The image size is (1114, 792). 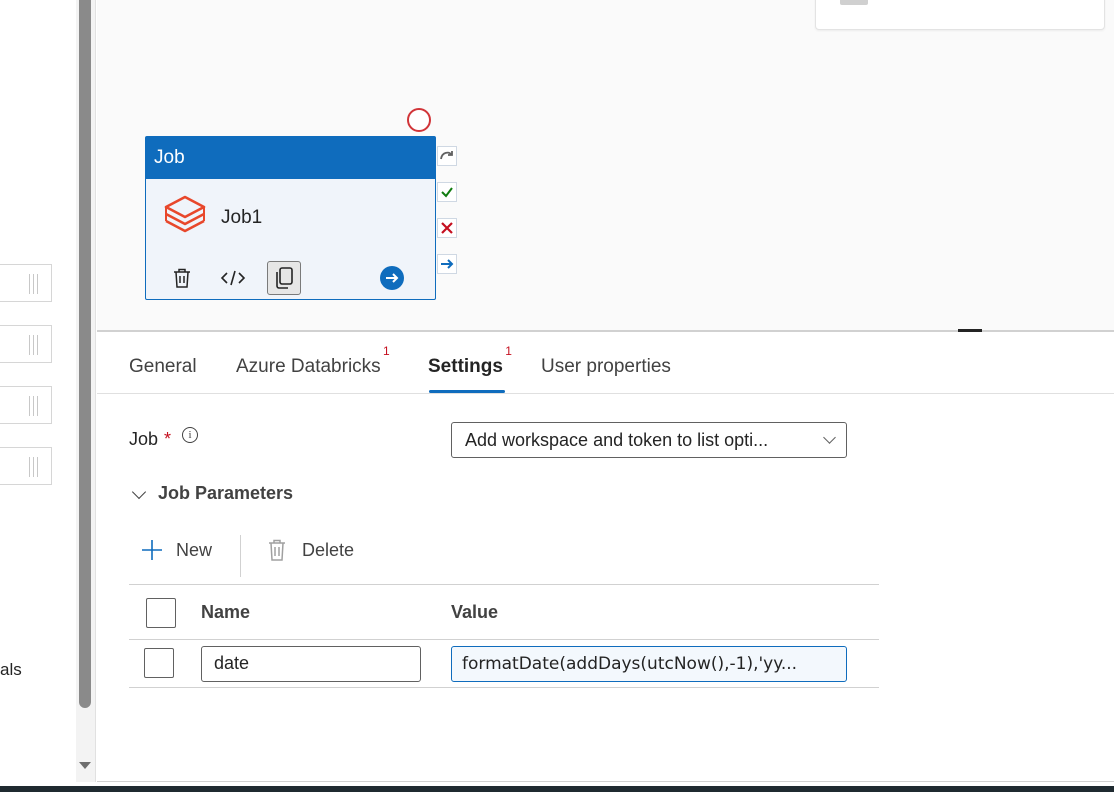 What do you see at coordinates (470, 361) in the screenshot?
I see `tab-settings: Settings 1` at bounding box center [470, 361].